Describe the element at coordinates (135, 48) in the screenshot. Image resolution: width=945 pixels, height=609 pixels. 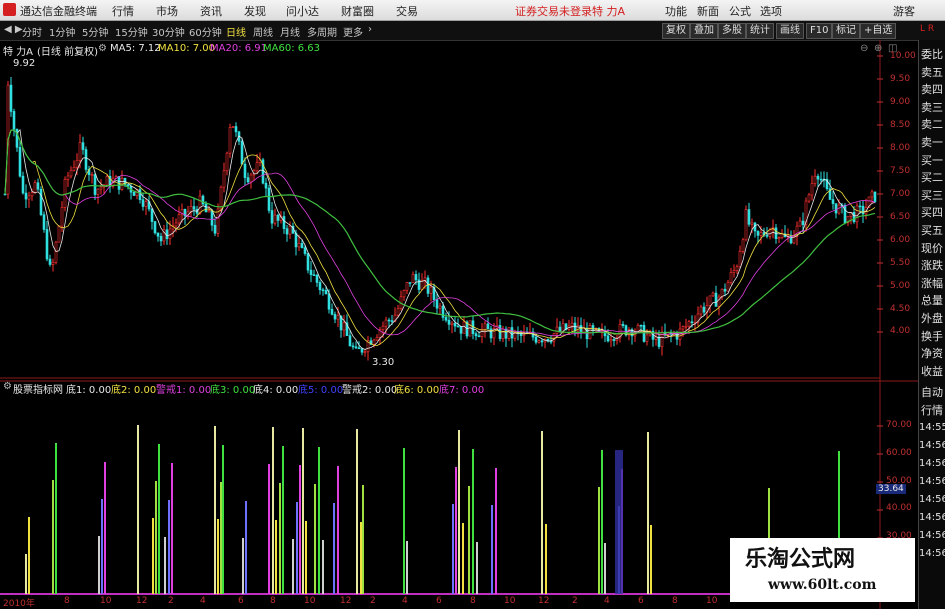
I see `ma5-label: MA5: 7.12` at that location.